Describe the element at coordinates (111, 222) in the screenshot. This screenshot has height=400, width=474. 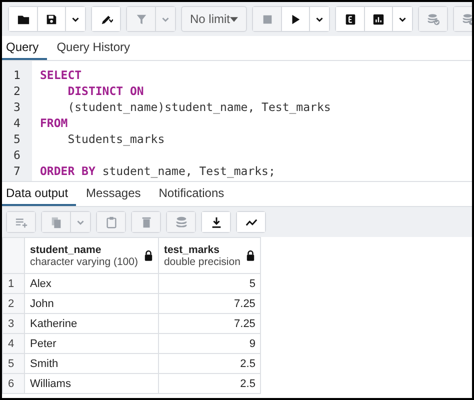
I see `clipboard-icon` at that location.